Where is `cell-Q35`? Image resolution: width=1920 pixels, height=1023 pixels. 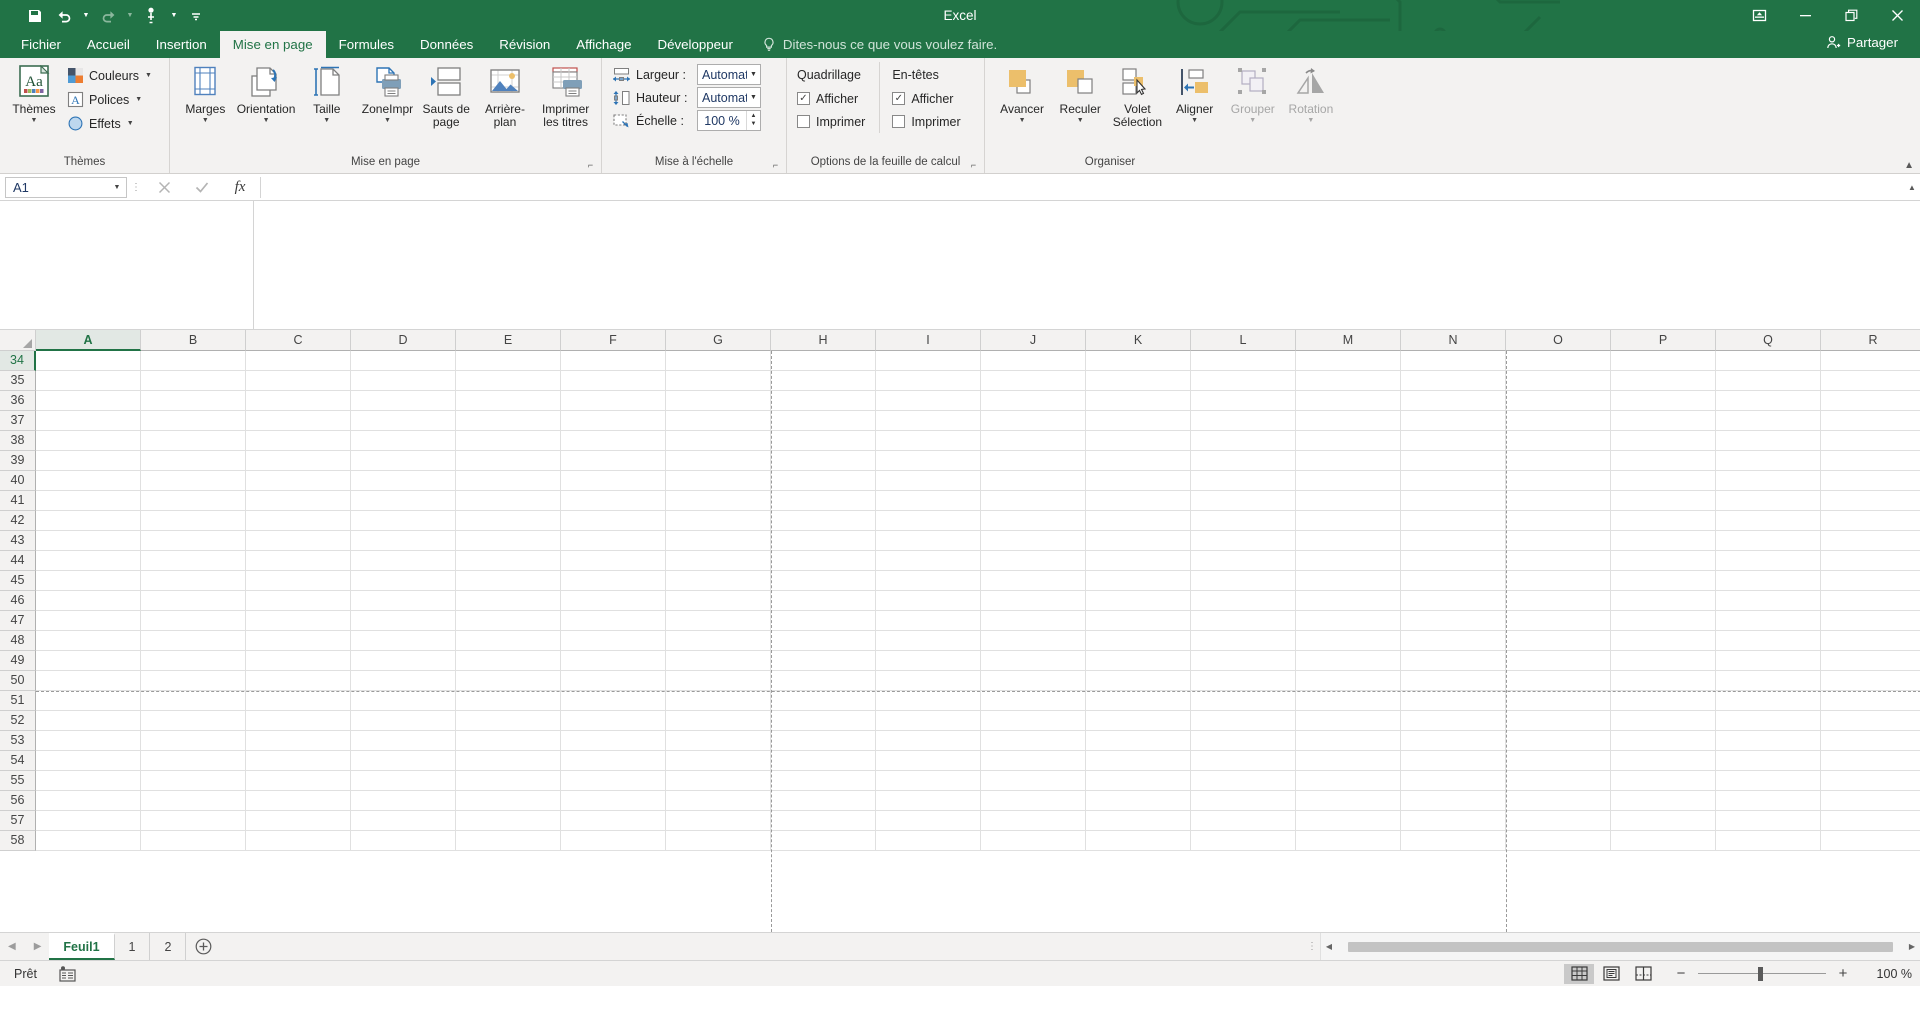
cell-Q35 is located at coordinates (1768, 381).